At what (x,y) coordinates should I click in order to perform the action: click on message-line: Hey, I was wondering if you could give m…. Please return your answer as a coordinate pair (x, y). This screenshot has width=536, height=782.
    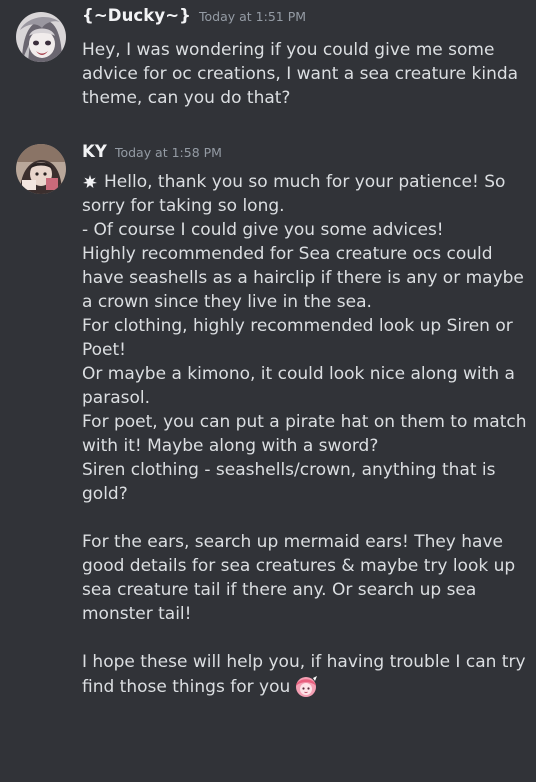
    Looking at the image, I should click on (288, 50).